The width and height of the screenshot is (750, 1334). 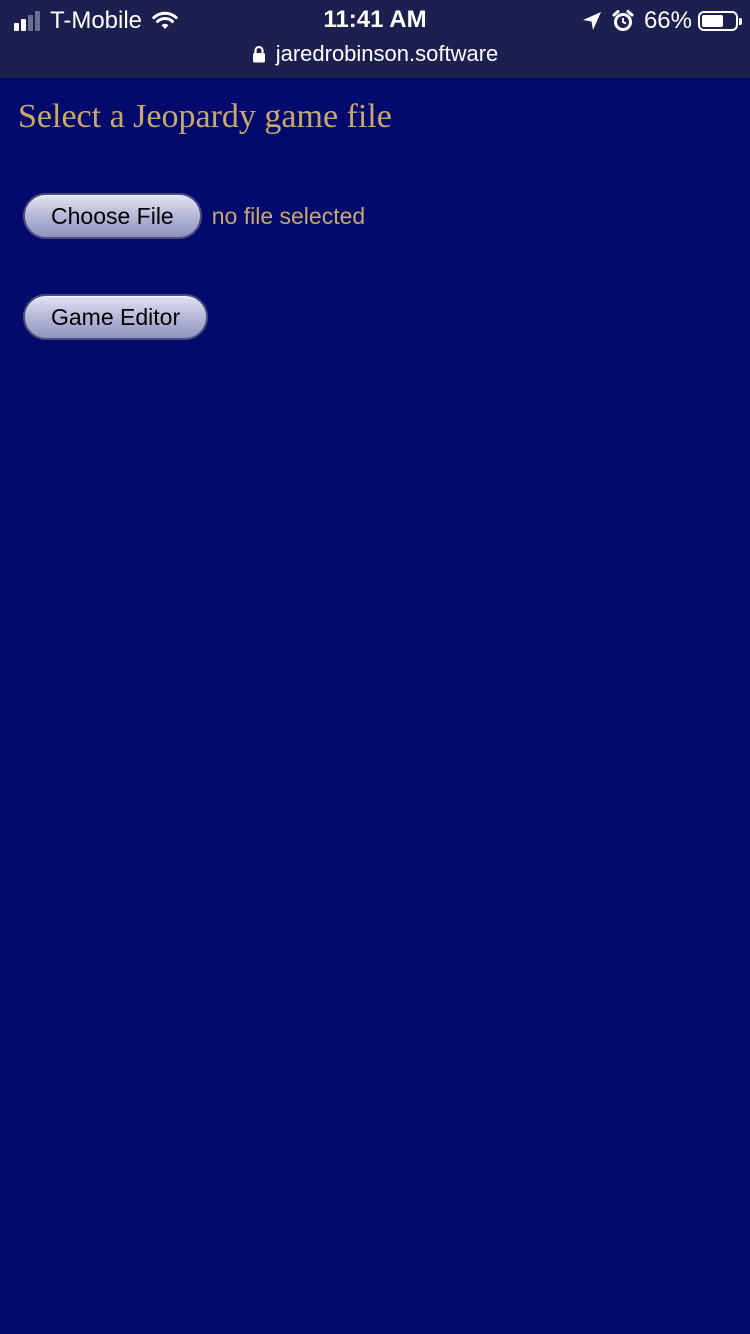 I want to click on location-arrow-icon, so click(x=591, y=21).